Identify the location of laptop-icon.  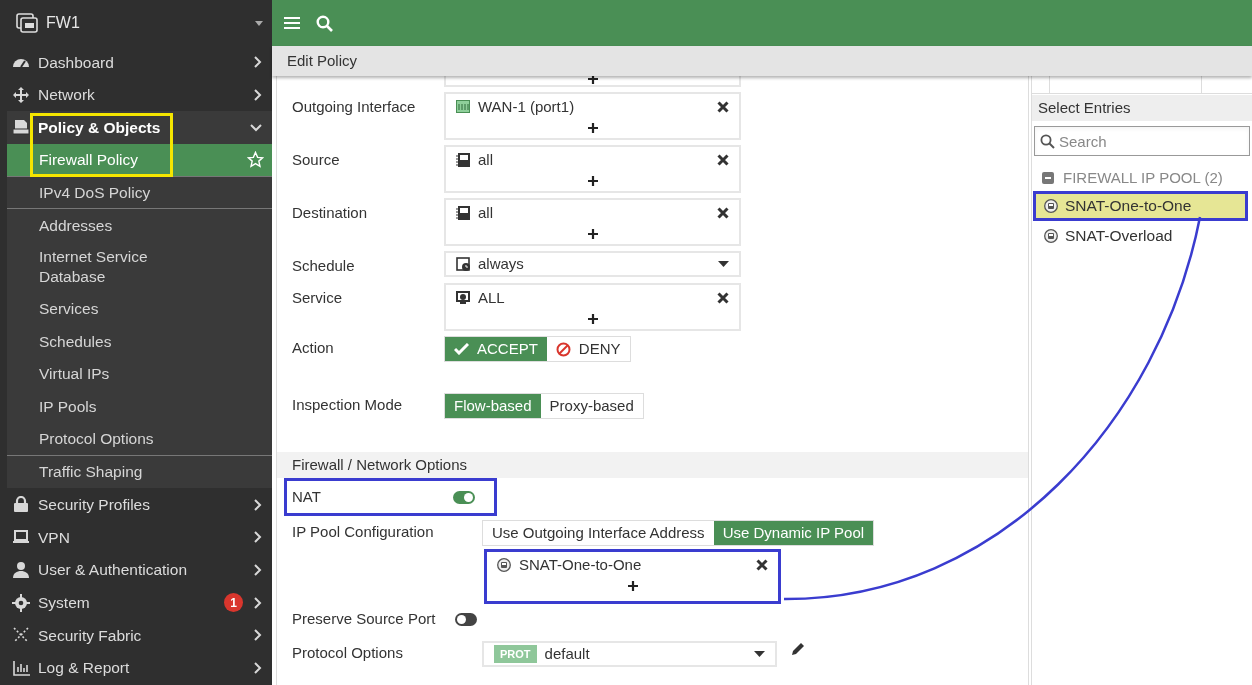
(21, 537).